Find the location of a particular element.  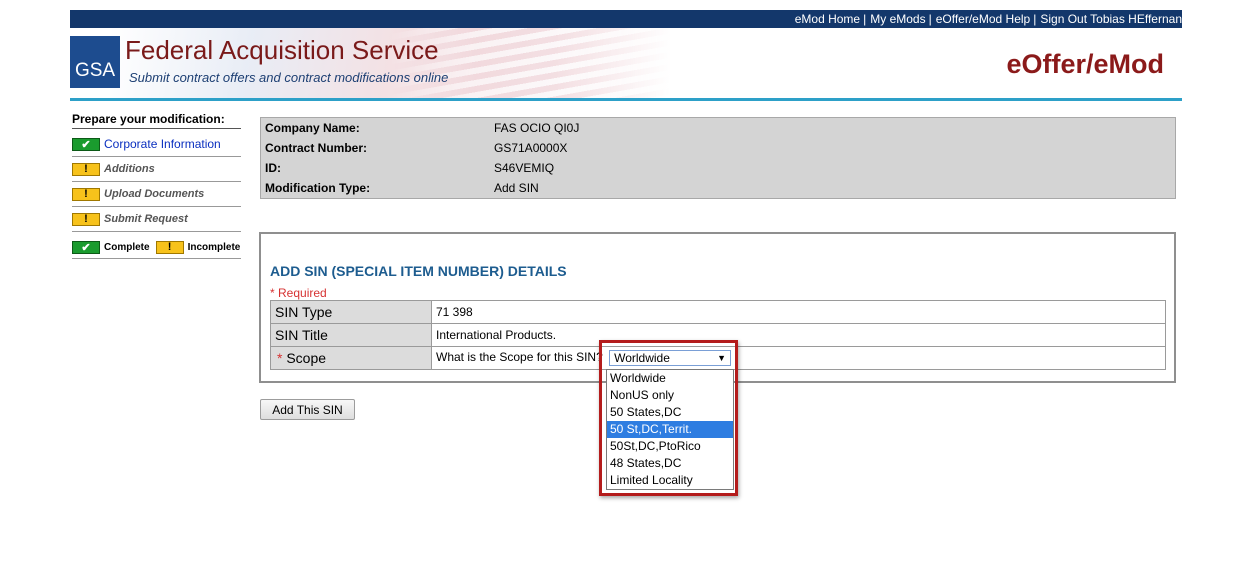

scope-question: What is the Scope for this SIN? is located at coordinates (519, 357).